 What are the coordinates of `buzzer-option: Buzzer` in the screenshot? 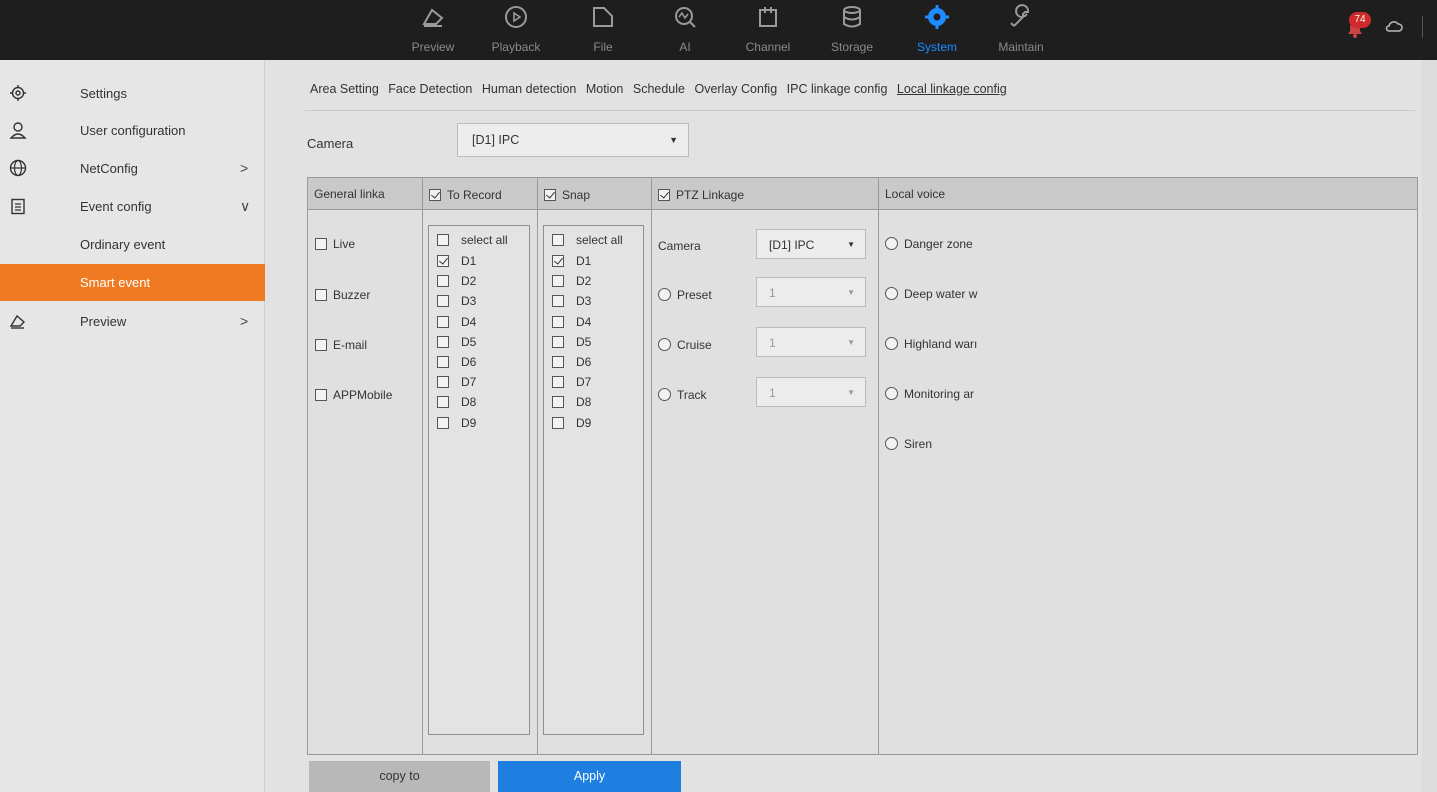 It's located at (342, 294).